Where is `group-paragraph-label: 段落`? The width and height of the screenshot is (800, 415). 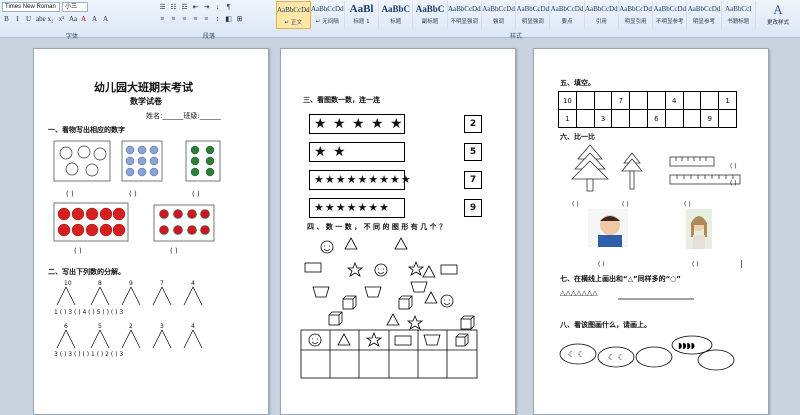
group-paragraph-label: 段落 is located at coordinates (209, 36).